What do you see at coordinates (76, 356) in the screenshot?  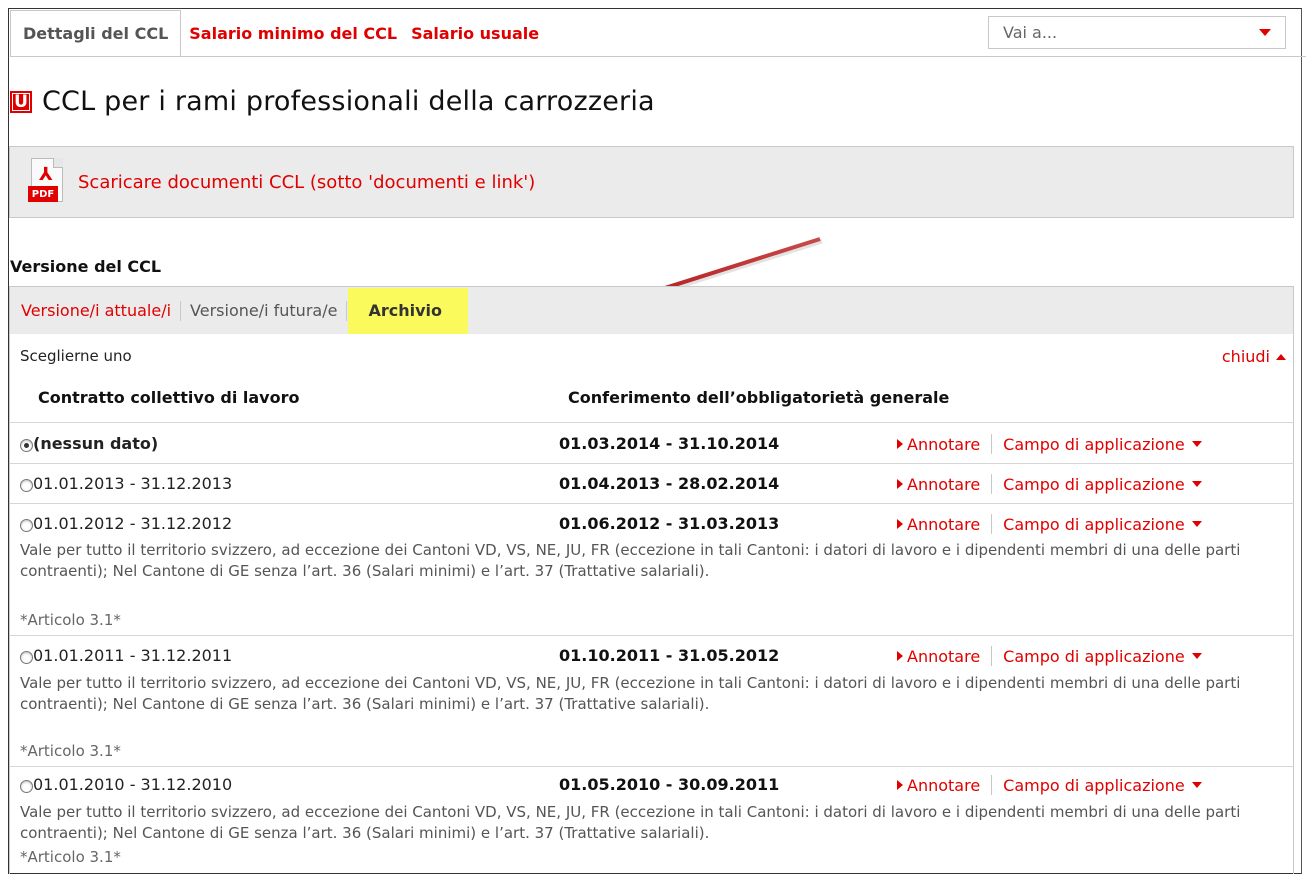 I see `choose-label: Sceglierne uno` at bounding box center [76, 356].